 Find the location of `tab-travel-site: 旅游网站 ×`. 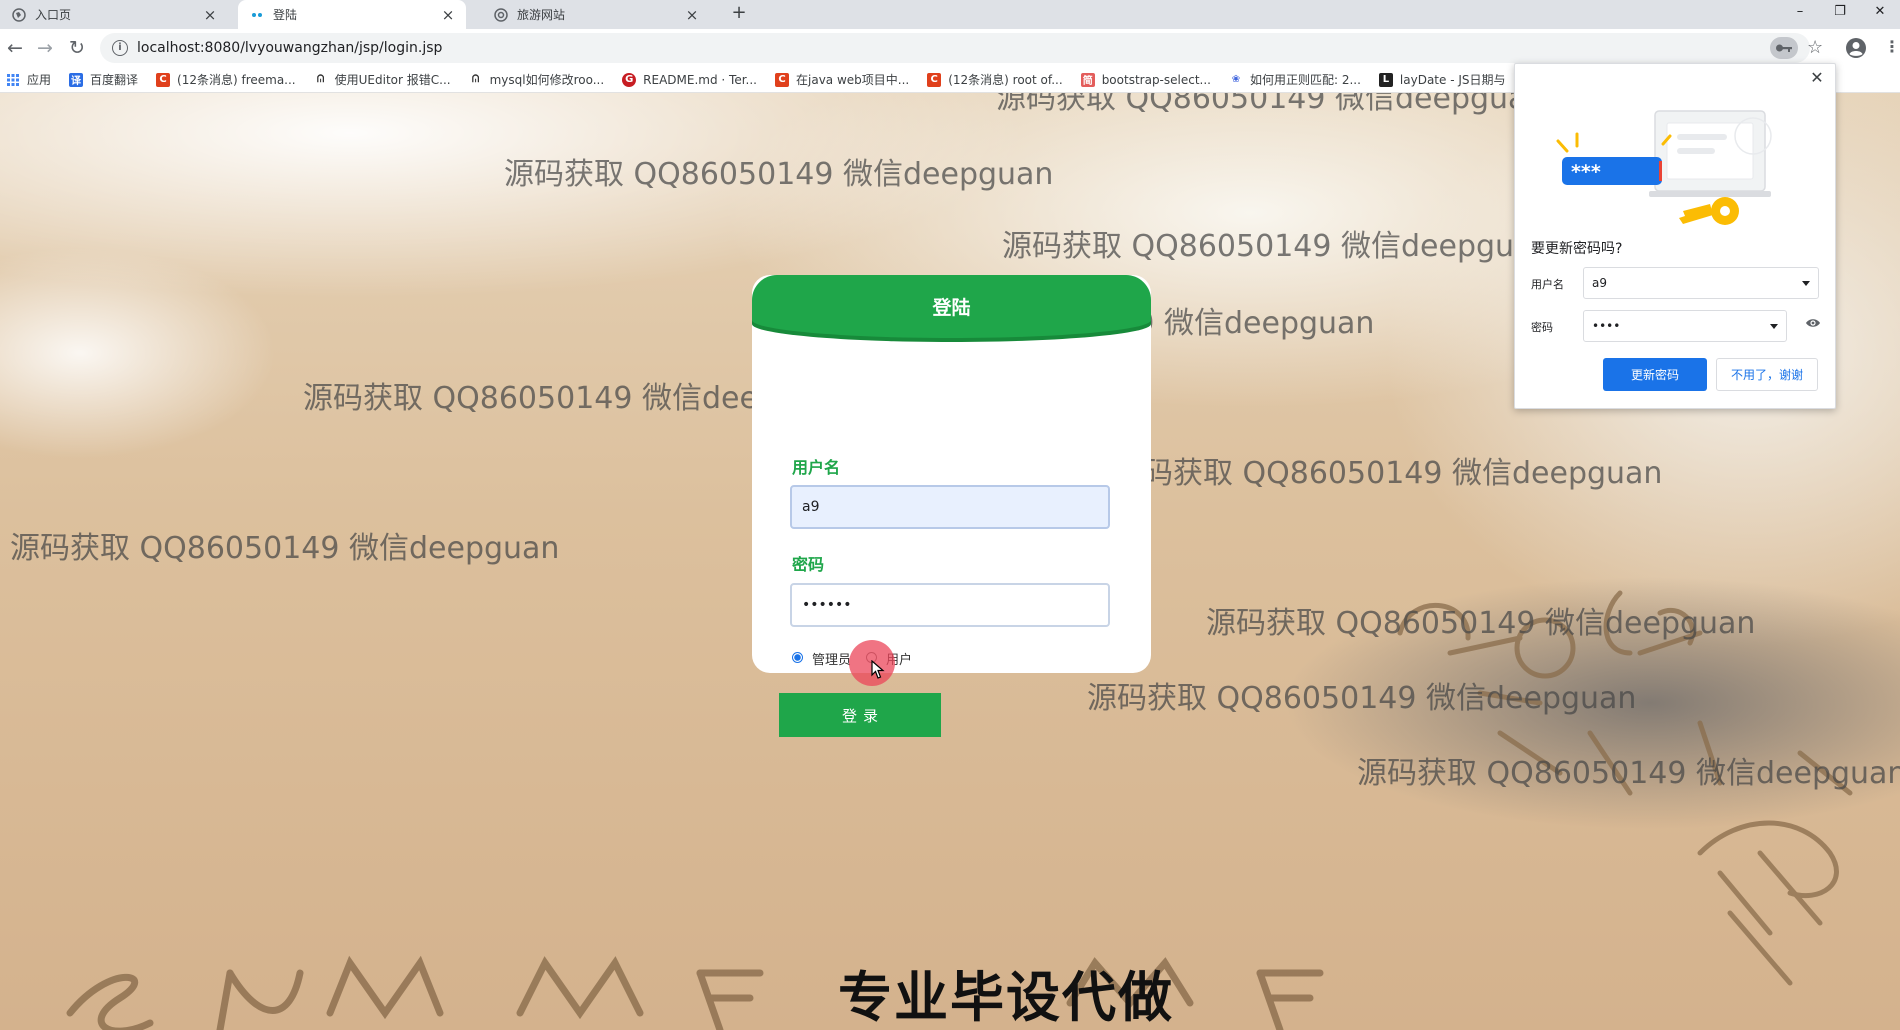

tab-travel-site: 旅游网站 × is located at coordinates (596, 14).